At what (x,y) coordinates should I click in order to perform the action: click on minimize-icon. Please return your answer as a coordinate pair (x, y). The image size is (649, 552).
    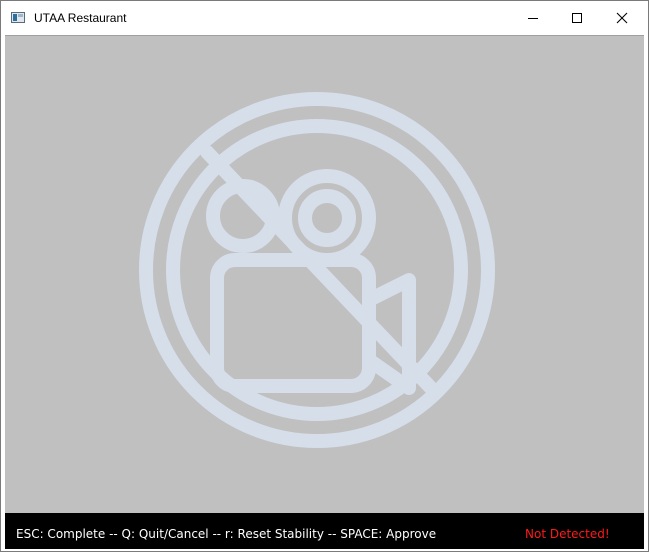
    Looking at the image, I should click on (533, 18).